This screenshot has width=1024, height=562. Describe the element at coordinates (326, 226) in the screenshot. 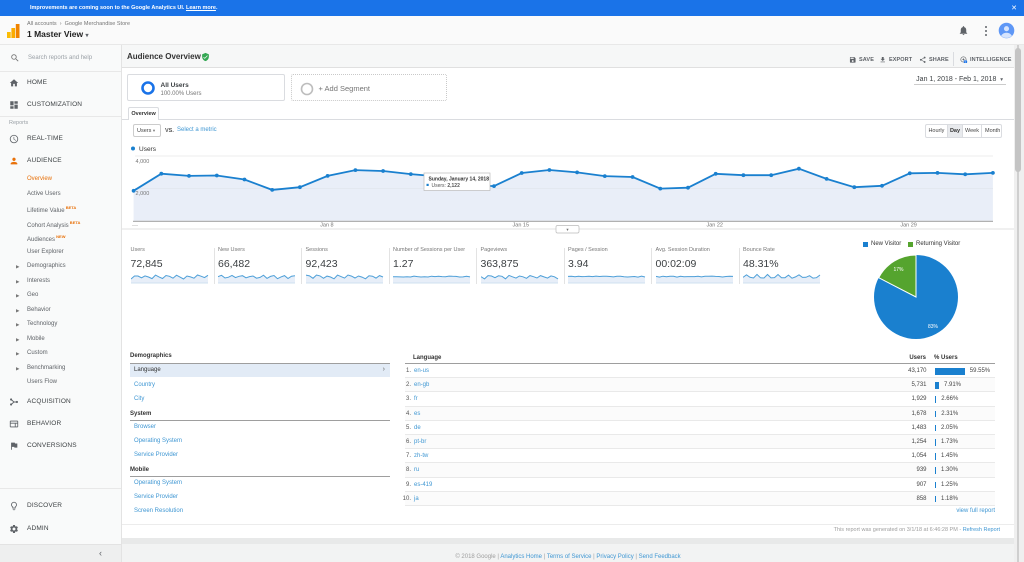

I see `svg-text: Jan 8` at that location.